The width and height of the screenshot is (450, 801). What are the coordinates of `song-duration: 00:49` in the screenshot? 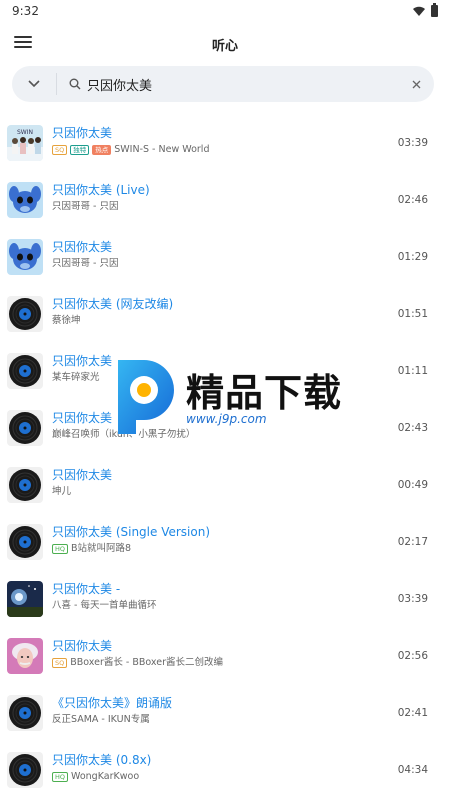 It's located at (412, 484).